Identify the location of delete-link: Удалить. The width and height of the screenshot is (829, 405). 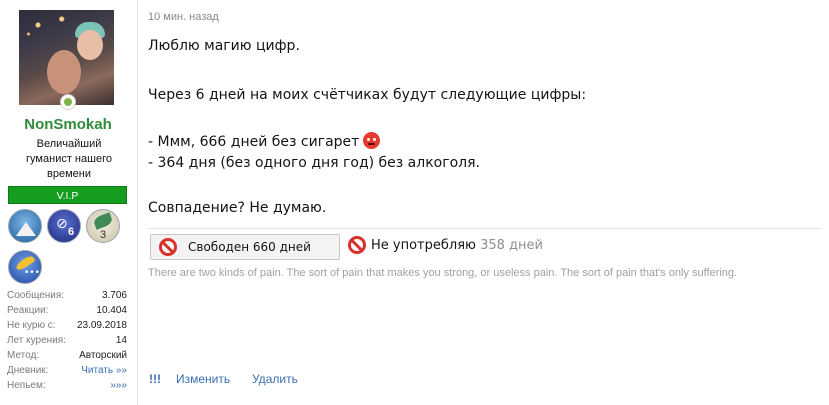
(275, 379).